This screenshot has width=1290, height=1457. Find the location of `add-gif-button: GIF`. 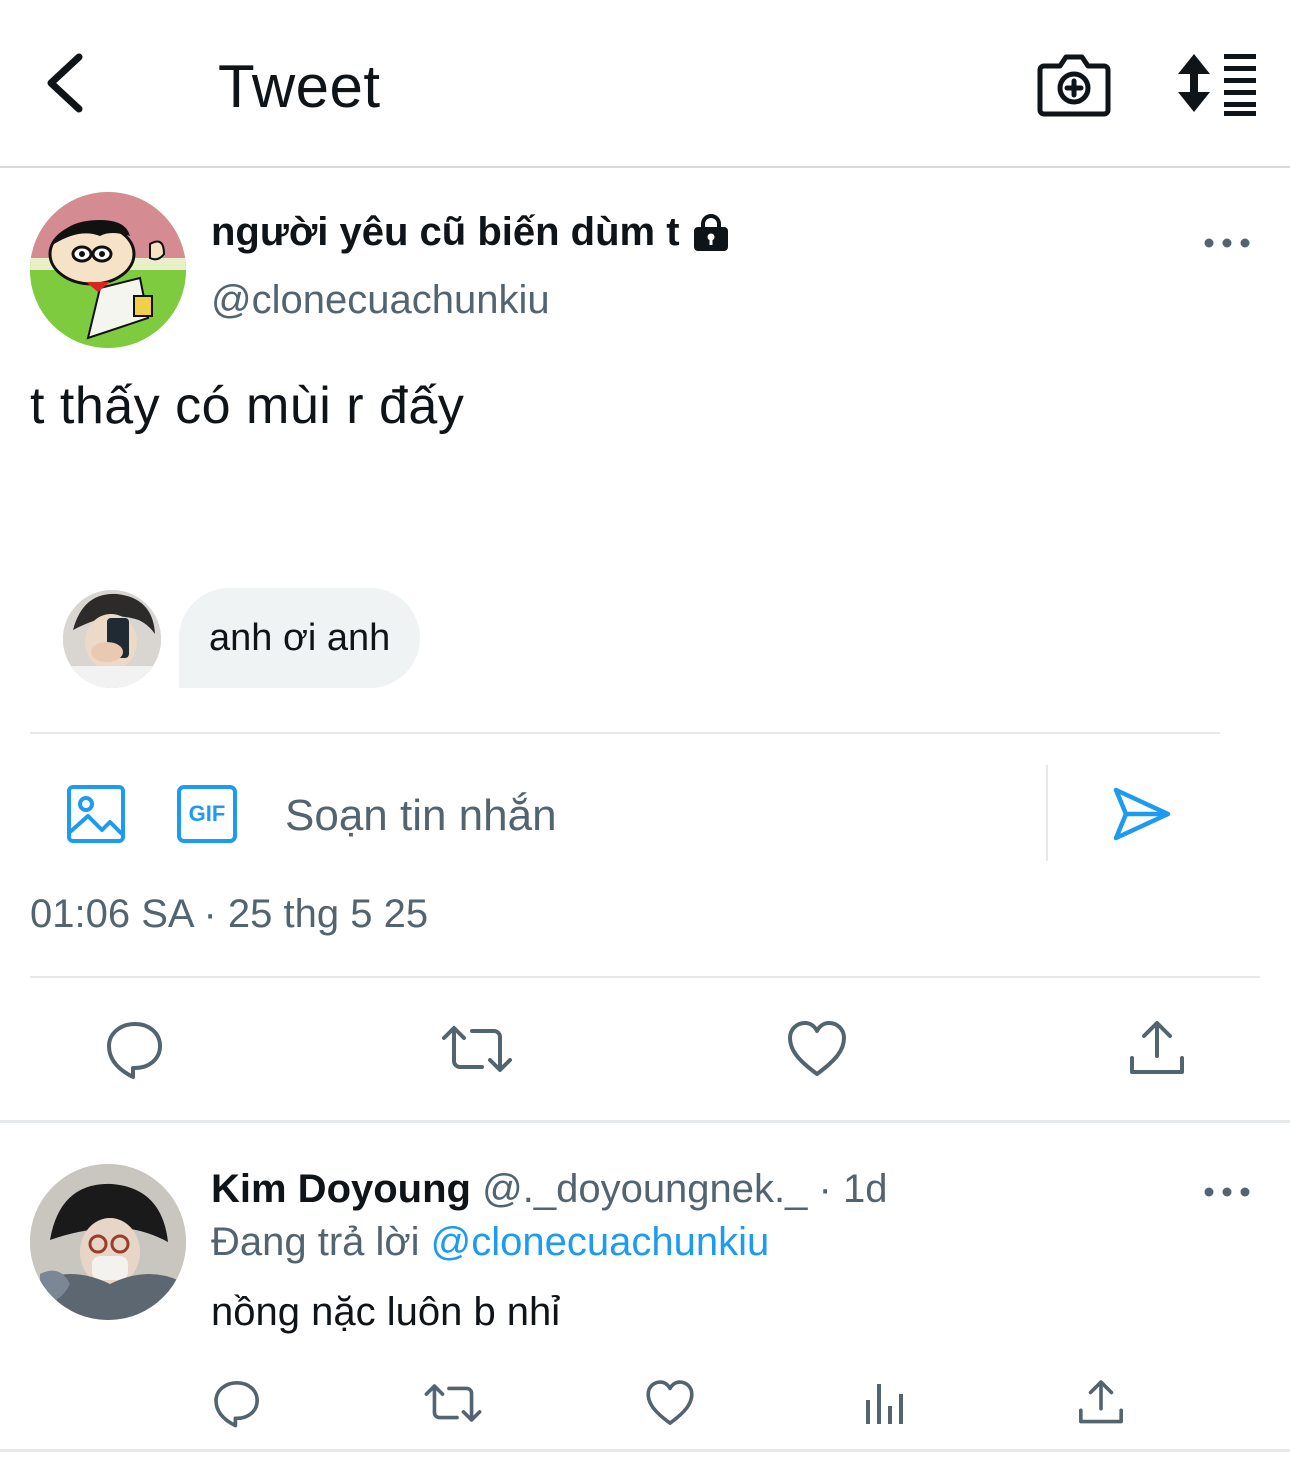

add-gif-button: GIF is located at coordinates (207, 814).